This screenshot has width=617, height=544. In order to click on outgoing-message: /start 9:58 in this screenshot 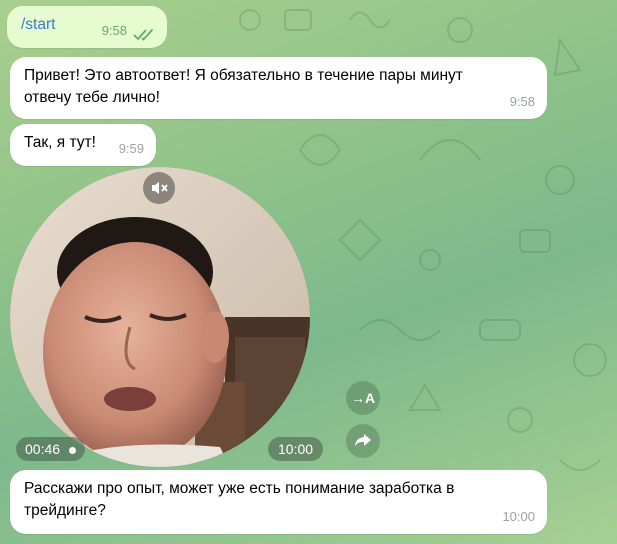, I will do `click(87, 27)`.